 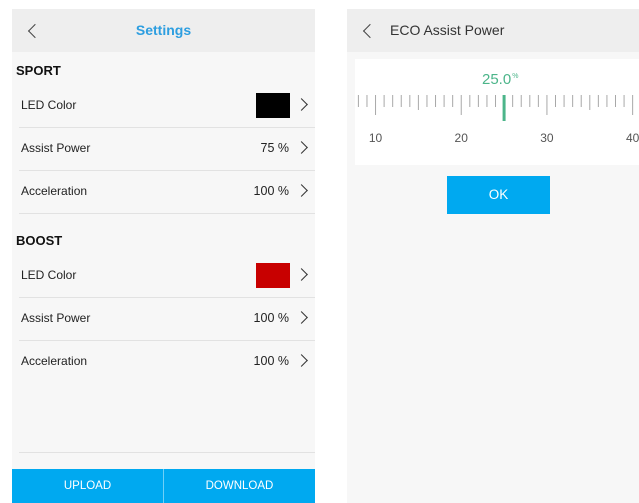 What do you see at coordinates (163, 318) in the screenshot?
I see `boost-assist-power-row: Assist Power 100 %` at bounding box center [163, 318].